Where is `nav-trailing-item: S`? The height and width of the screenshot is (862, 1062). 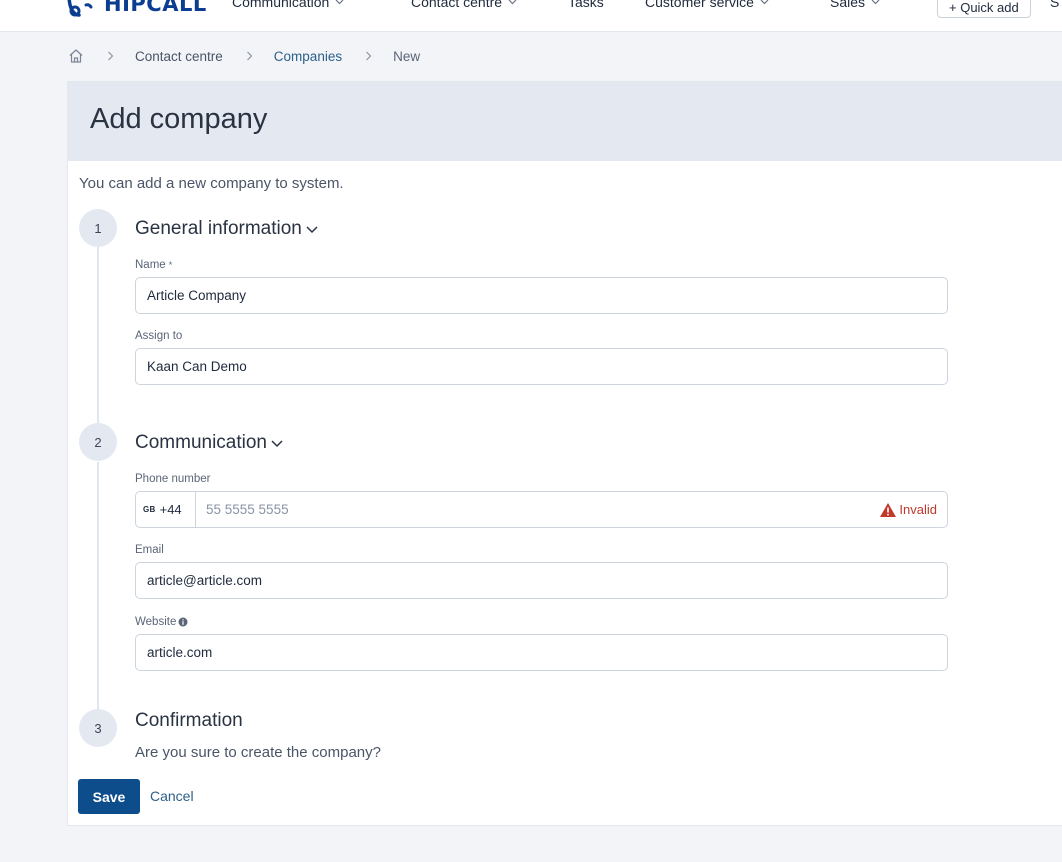 nav-trailing-item: S is located at coordinates (1054, 5).